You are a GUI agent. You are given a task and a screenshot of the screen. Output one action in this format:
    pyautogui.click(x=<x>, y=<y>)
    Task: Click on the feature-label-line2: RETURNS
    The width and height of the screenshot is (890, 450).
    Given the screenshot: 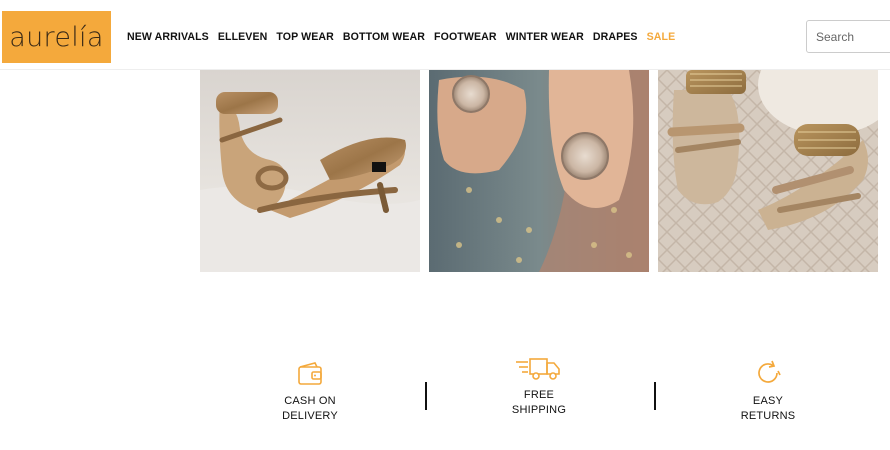 What is the action you would take?
    pyautogui.click(x=768, y=416)
    